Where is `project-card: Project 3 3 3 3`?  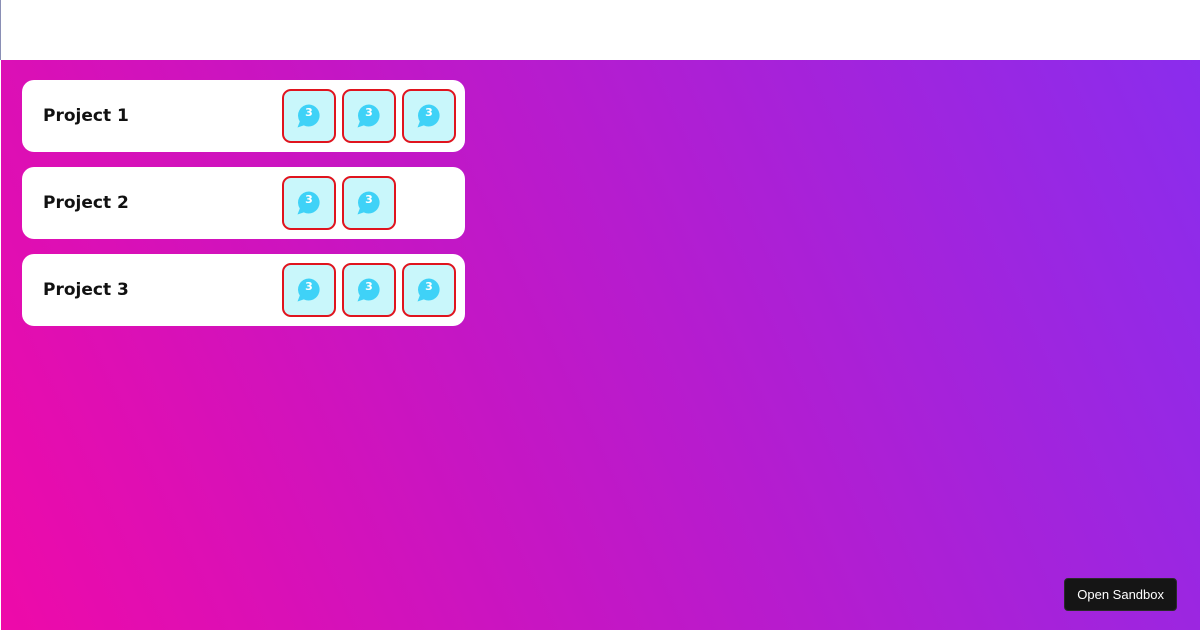
project-card: Project 3 3 3 3 is located at coordinates (243, 290).